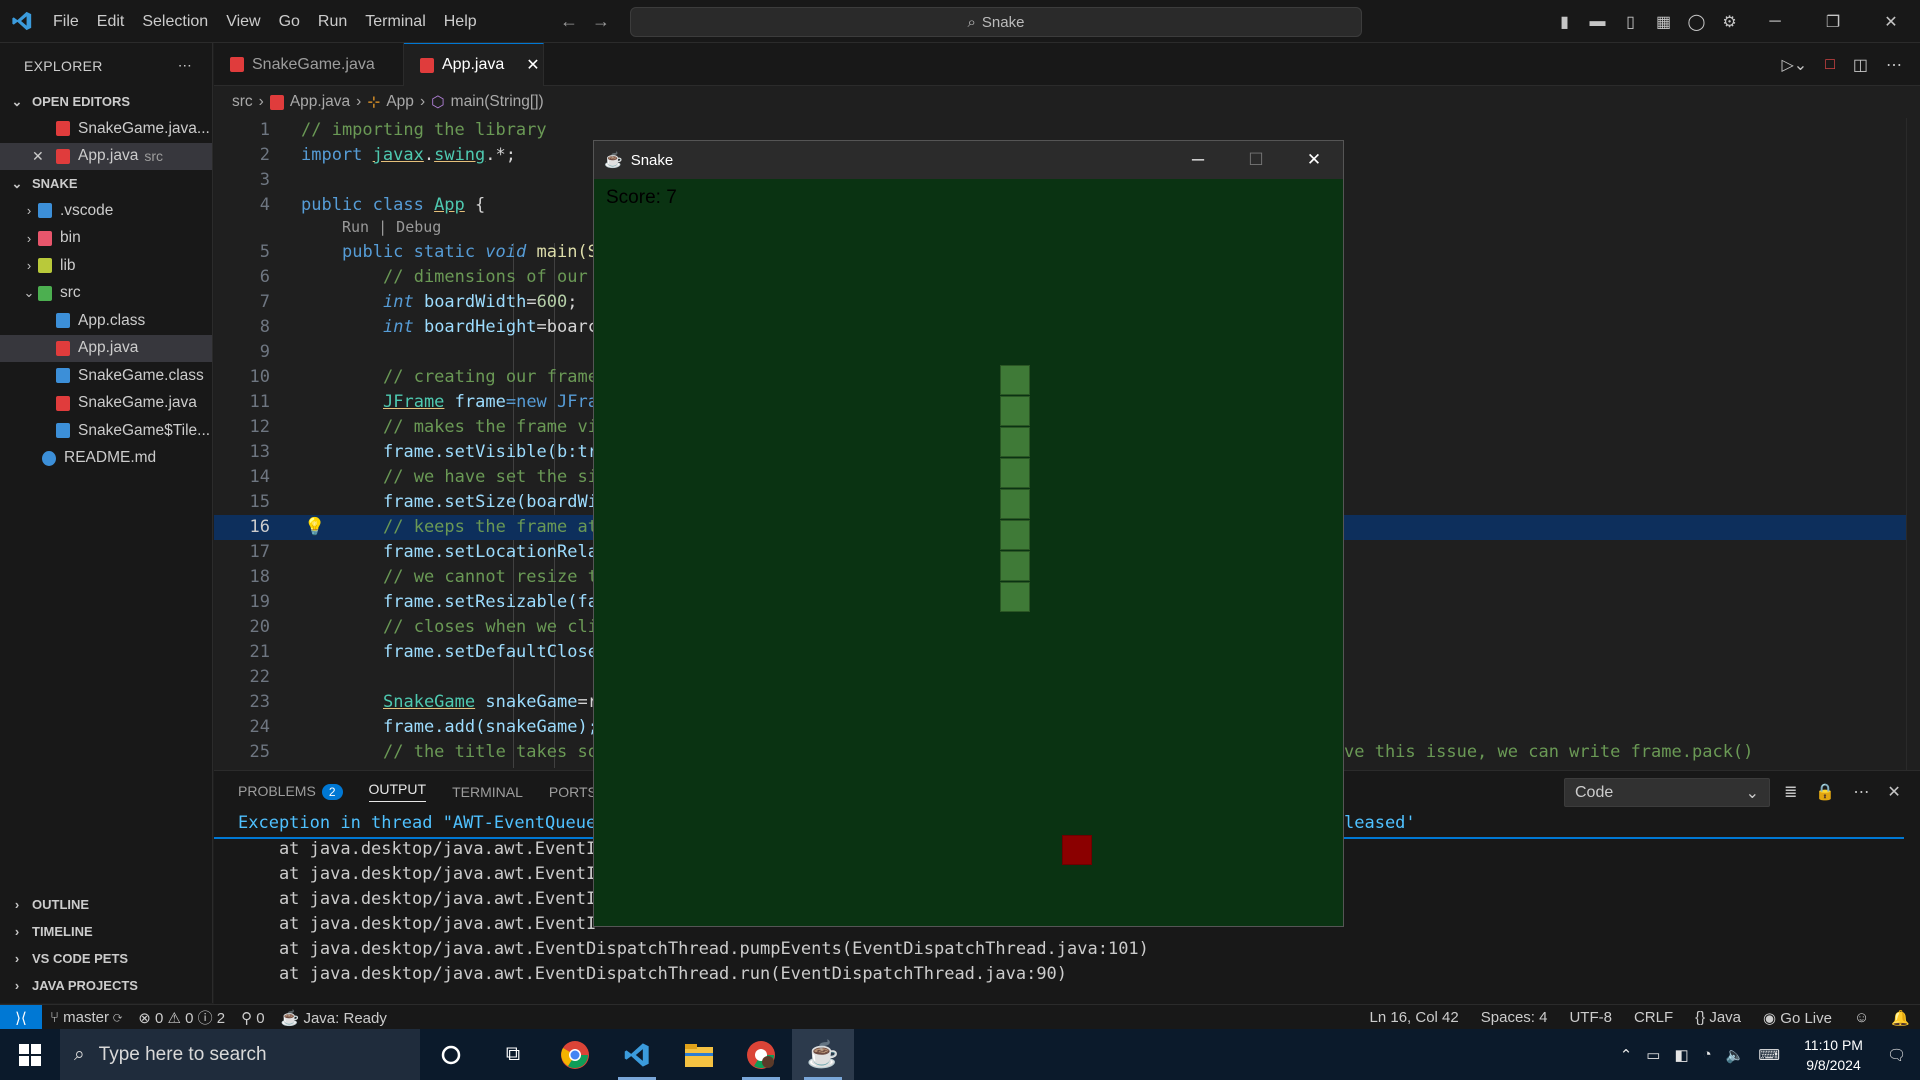 This screenshot has width=1920, height=1080. Describe the element at coordinates (106, 156) in the screenshot. I see `open-editor-item: ✕ App.java src` at that location.